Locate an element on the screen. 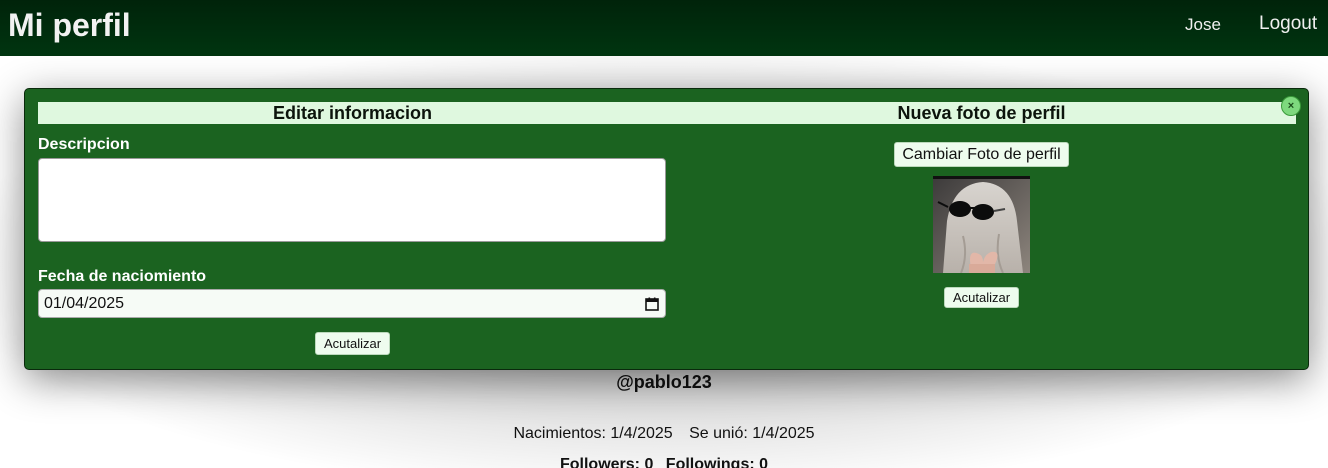 This screenshot has height=468, width=1328. top-navbar: Mi perfil Jose Logout is located at coordinates (664, 28).